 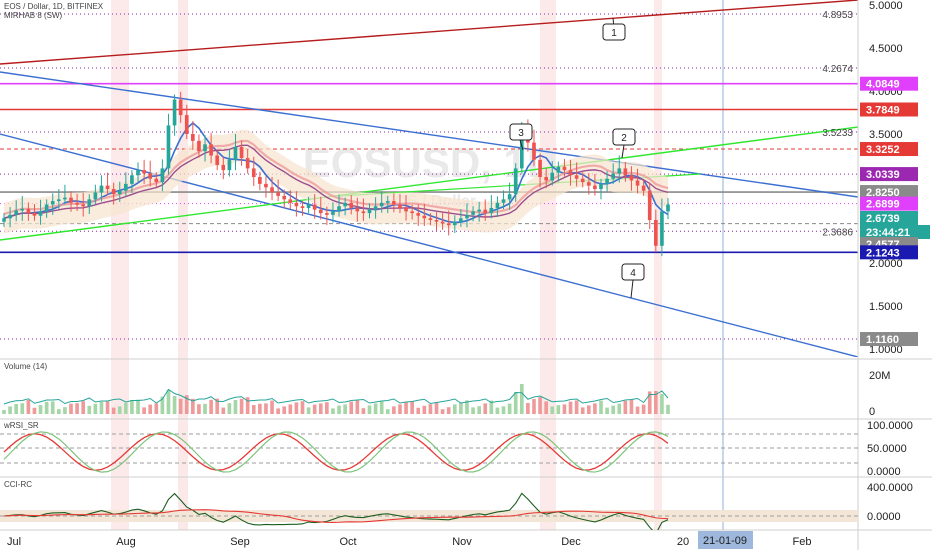 I want to click on cci-pane-title: CCI-RC, so click(x=18, y=484).